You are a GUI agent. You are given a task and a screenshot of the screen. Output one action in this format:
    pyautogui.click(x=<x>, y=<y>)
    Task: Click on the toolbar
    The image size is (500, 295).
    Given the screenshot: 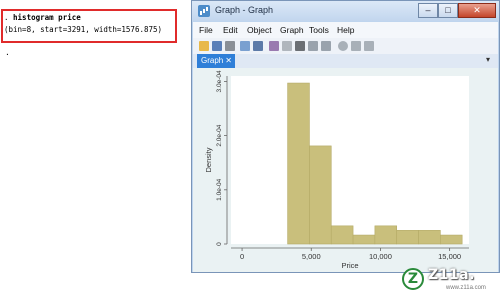 What is the action you would take?
    pyautogui.click(x=345, y=46)
    